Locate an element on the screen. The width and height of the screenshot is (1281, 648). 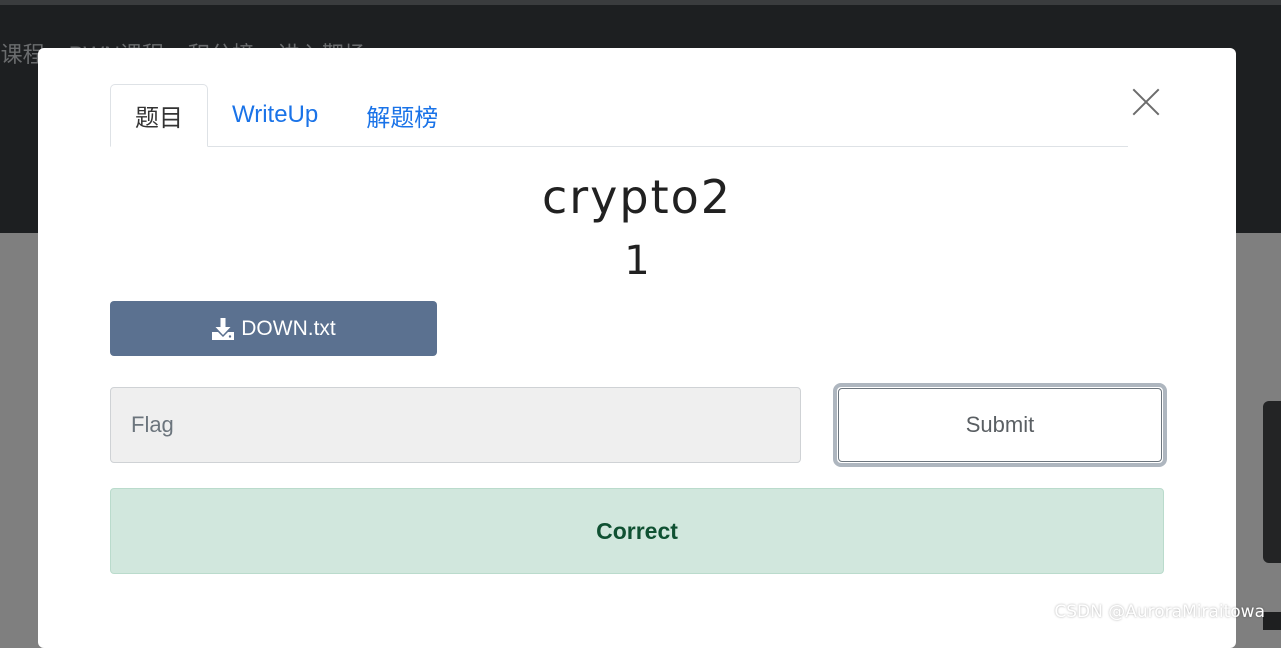
submit-button-label: Submit is located at coordinates (1000, 425).